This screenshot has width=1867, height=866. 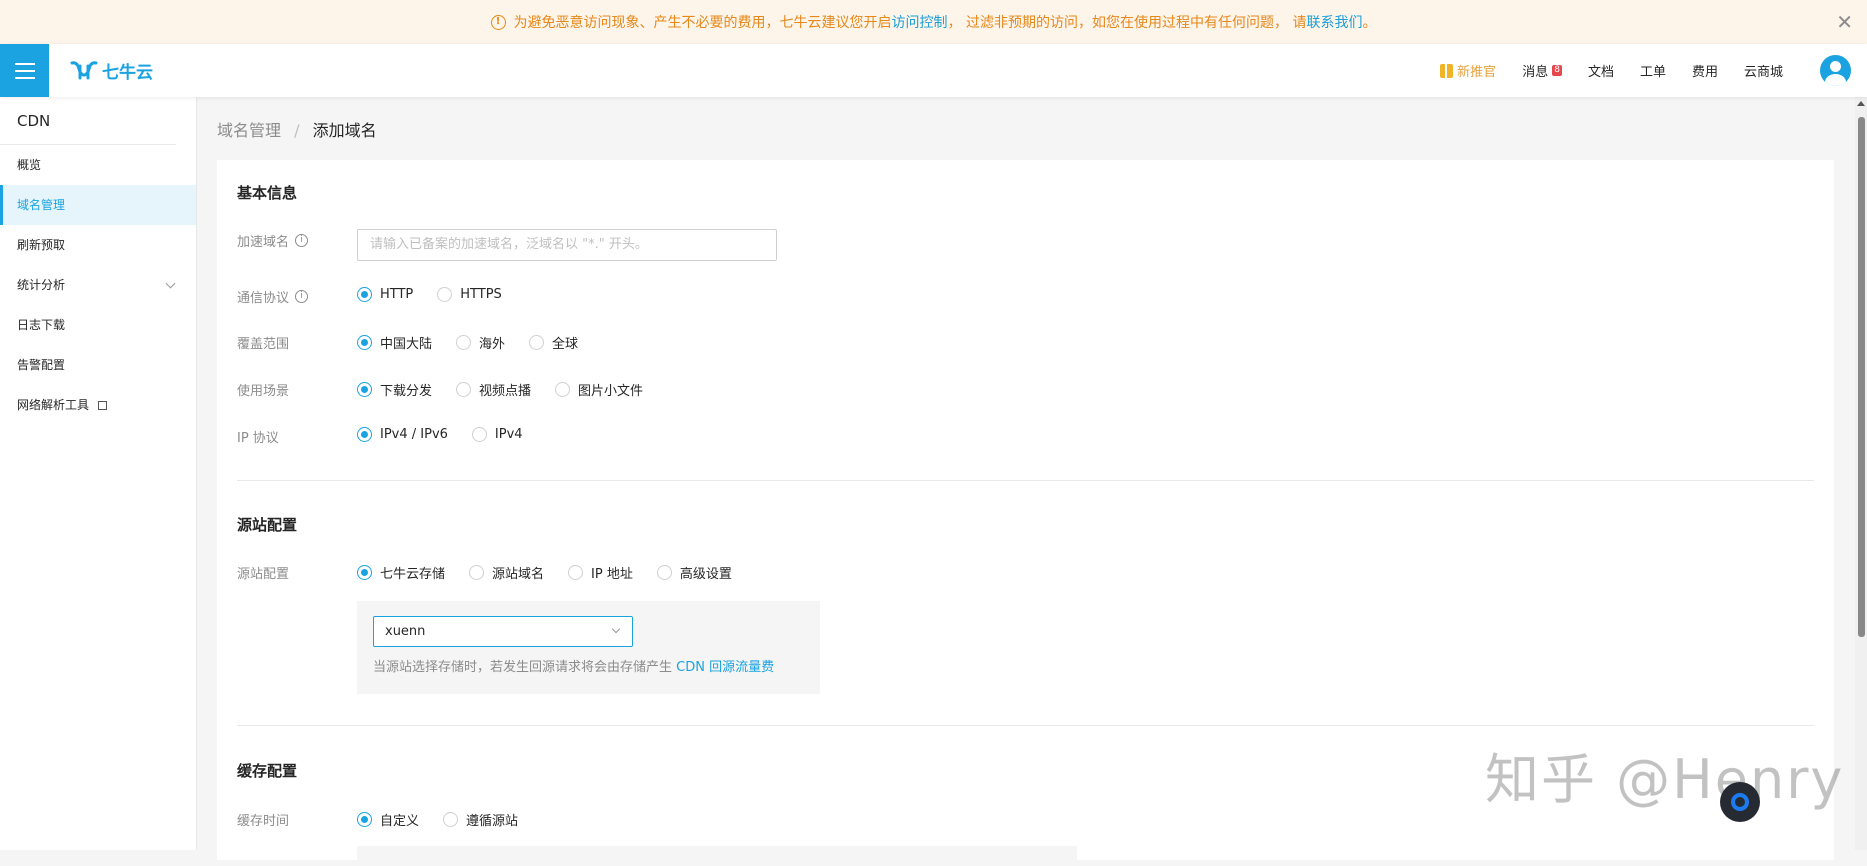 I want to click on origin-label: 源站配置, so click(x=263, y=574).